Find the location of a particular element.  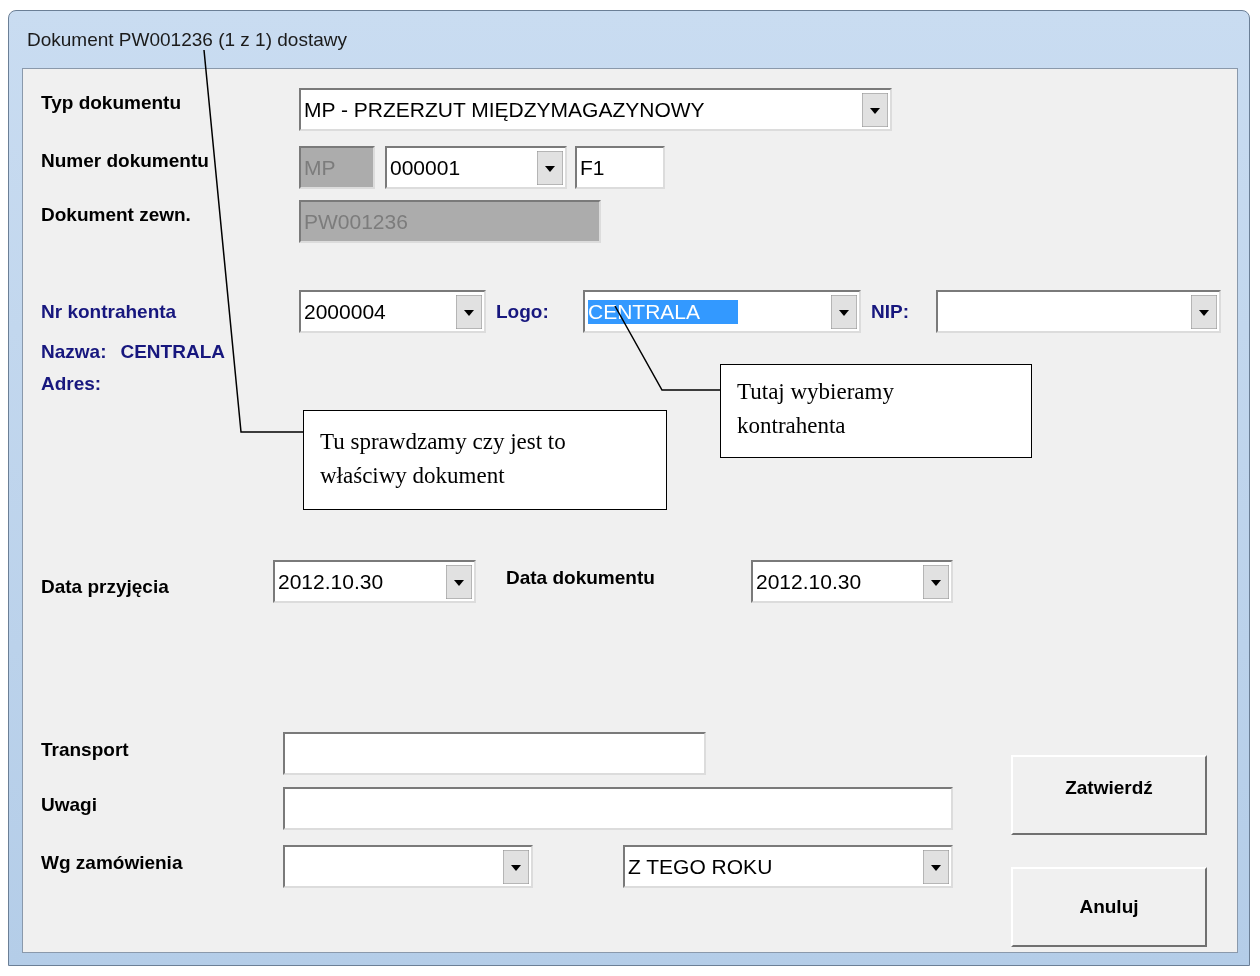

dropdown-field: 2000004 is located at coordinates (392, 311).